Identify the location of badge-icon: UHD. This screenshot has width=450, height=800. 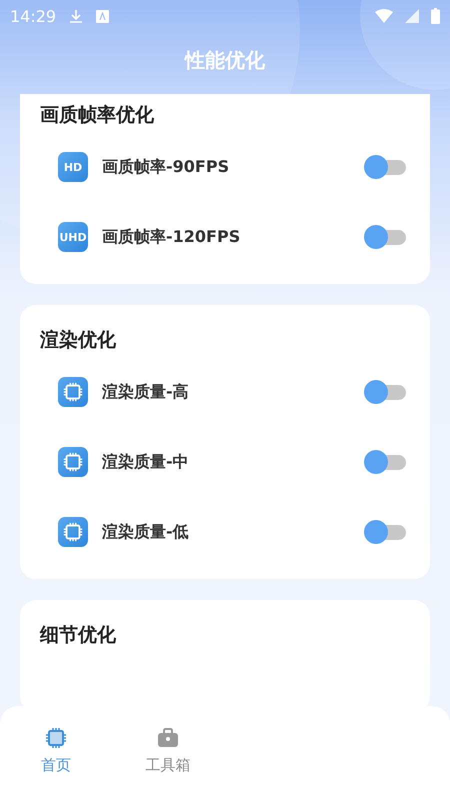
(73, 237).